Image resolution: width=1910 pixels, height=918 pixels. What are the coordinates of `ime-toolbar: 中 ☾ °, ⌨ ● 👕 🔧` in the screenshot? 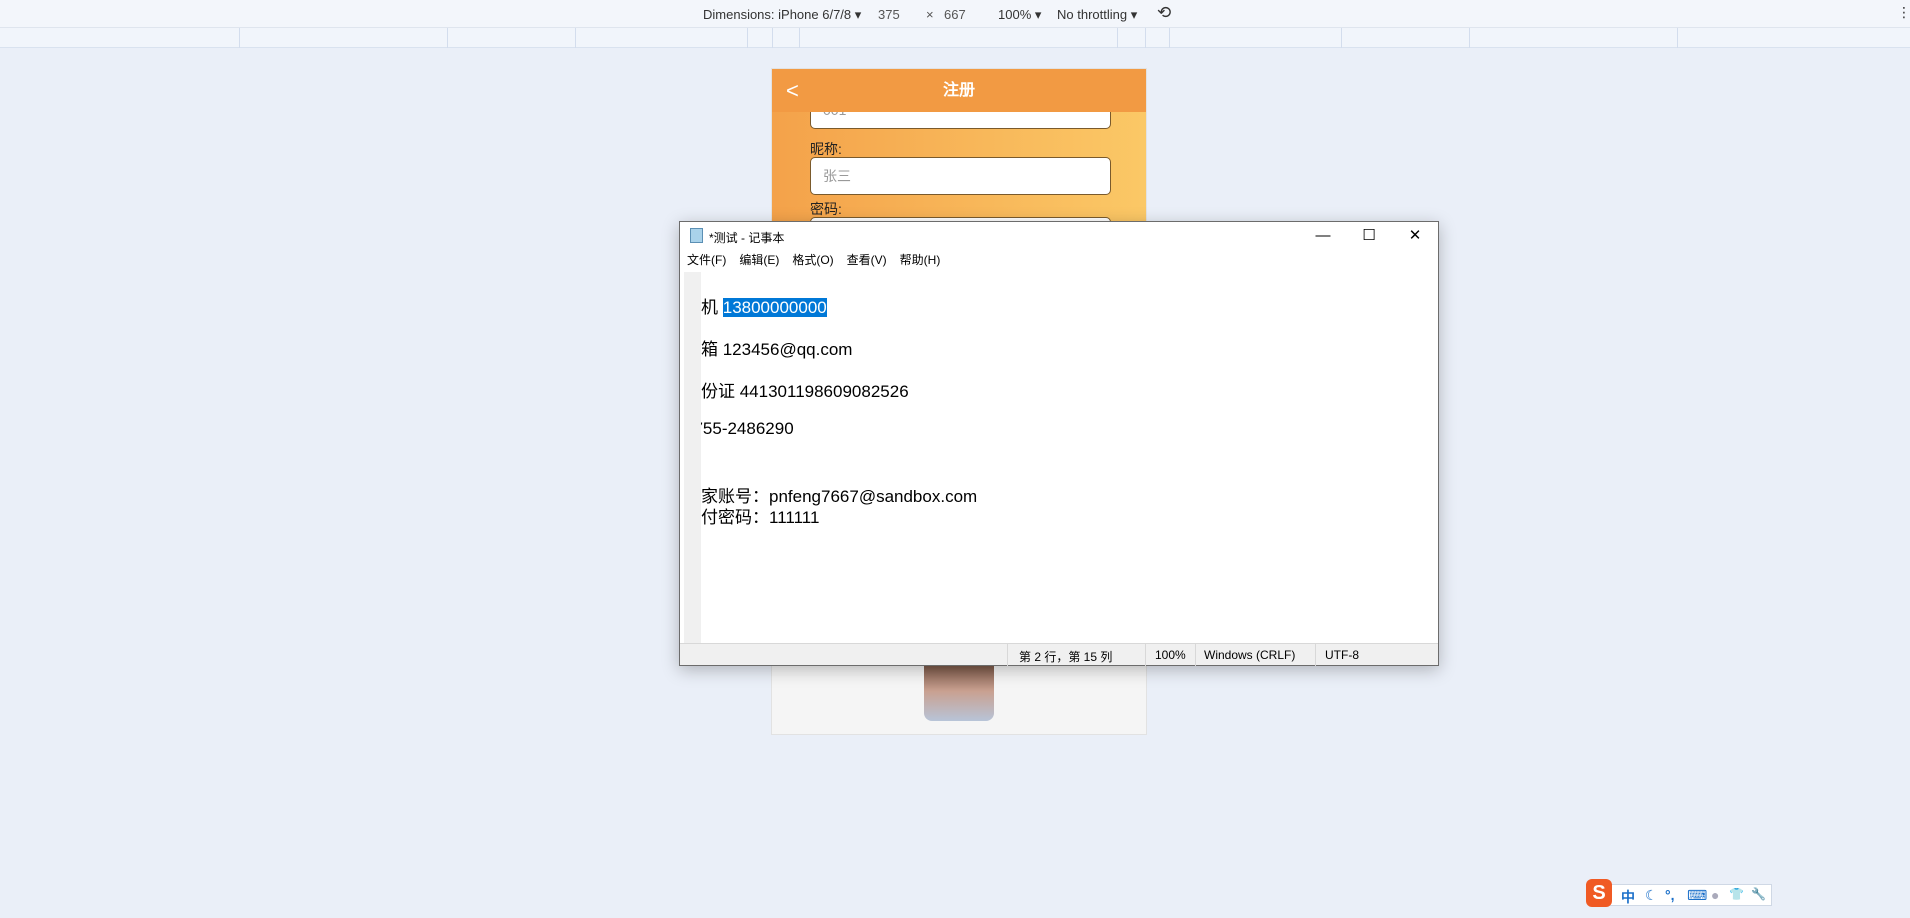 It's located at (1685, 895).